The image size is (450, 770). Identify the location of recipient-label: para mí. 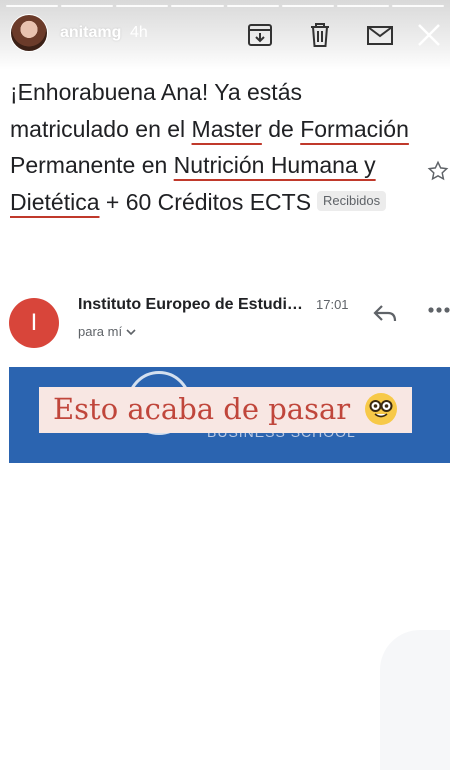
(100, 331).